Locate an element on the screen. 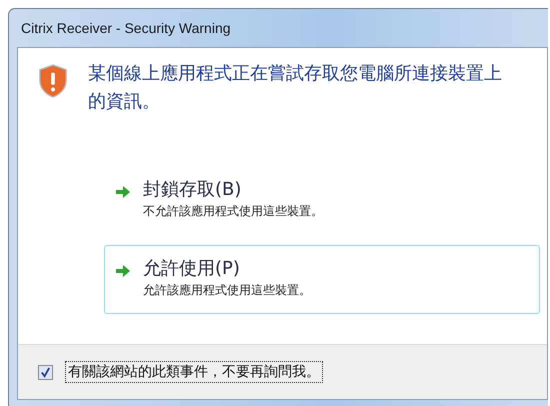 This screenshot has width=550, height=406. warning-shield-icon is located at coordinates (53, 81).